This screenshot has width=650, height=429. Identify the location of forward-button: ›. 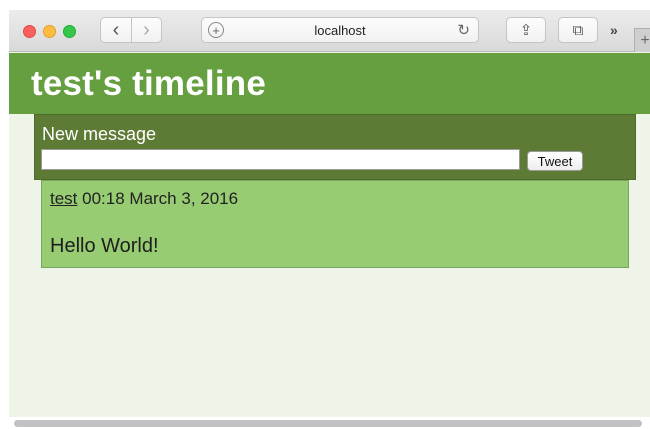
(146, 30).